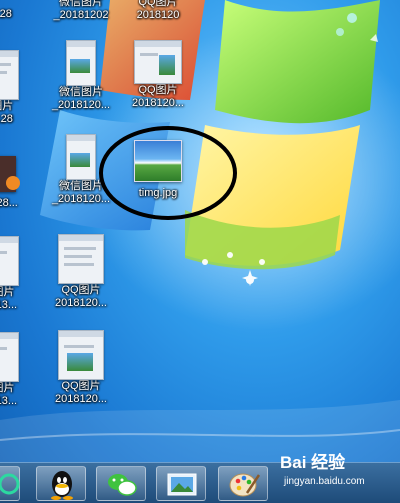 This screenshot has width=400, height=503. I want to click on desktop-icon: 微信图片 _20181202, so click(81, 11).